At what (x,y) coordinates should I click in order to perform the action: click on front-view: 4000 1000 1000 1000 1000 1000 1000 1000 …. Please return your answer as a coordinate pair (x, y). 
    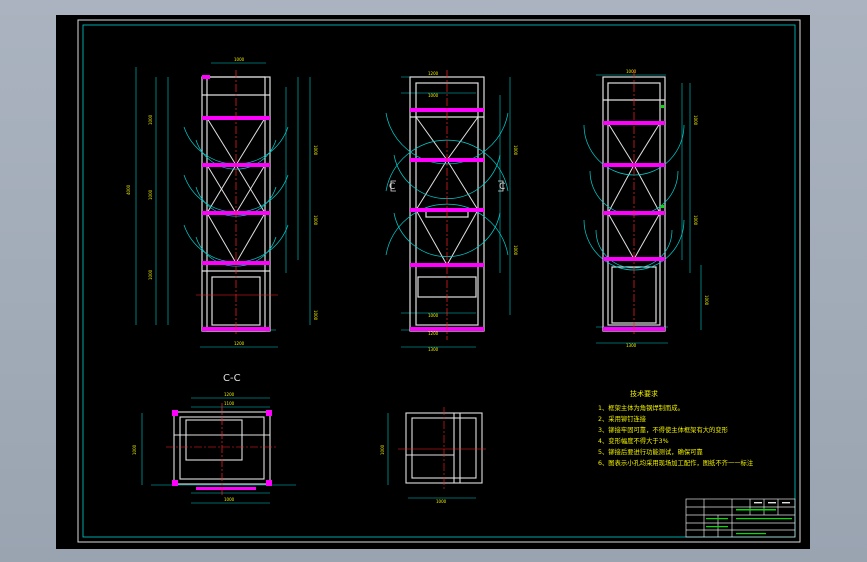
    Looking at the image, I should click on (222, 202).